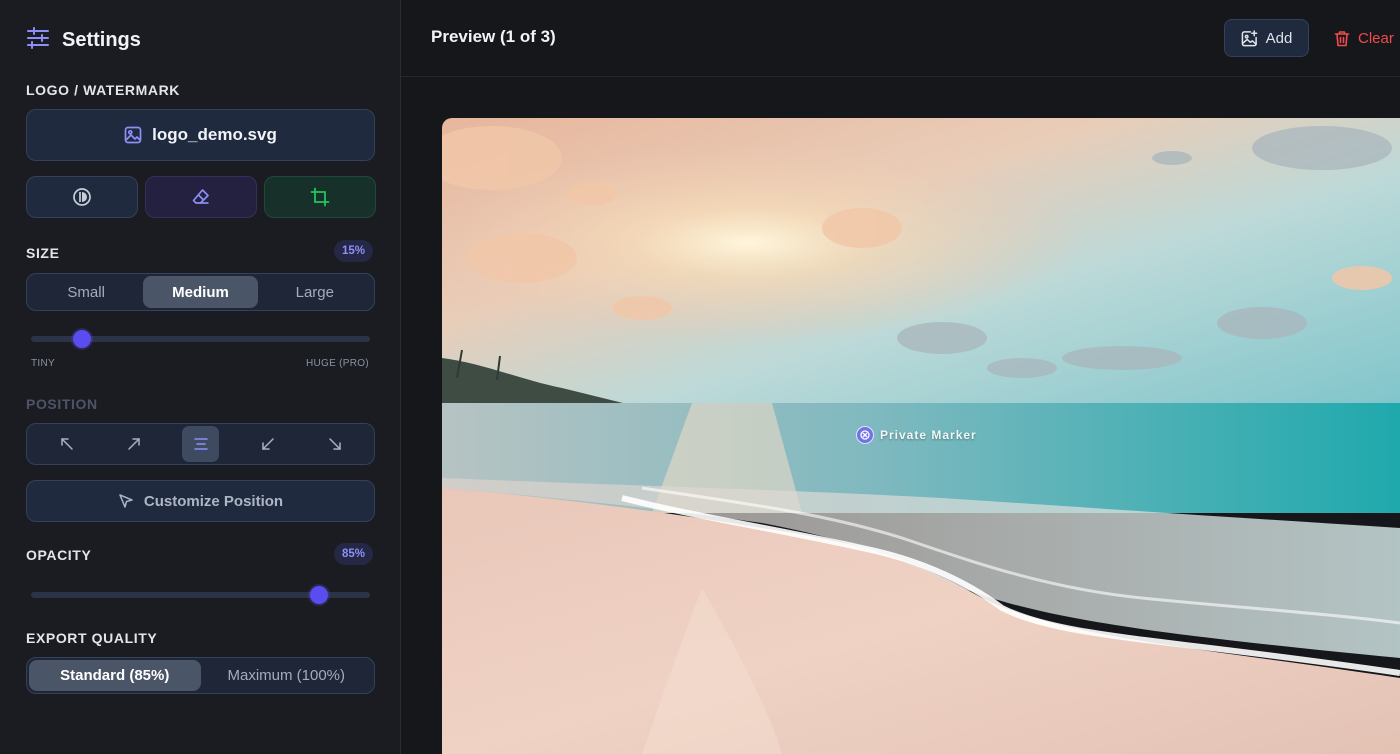 The image size is (1400, 754). Describe the element at coordinates (133, 135) in the screenshot. I see `image-icon` at that location.